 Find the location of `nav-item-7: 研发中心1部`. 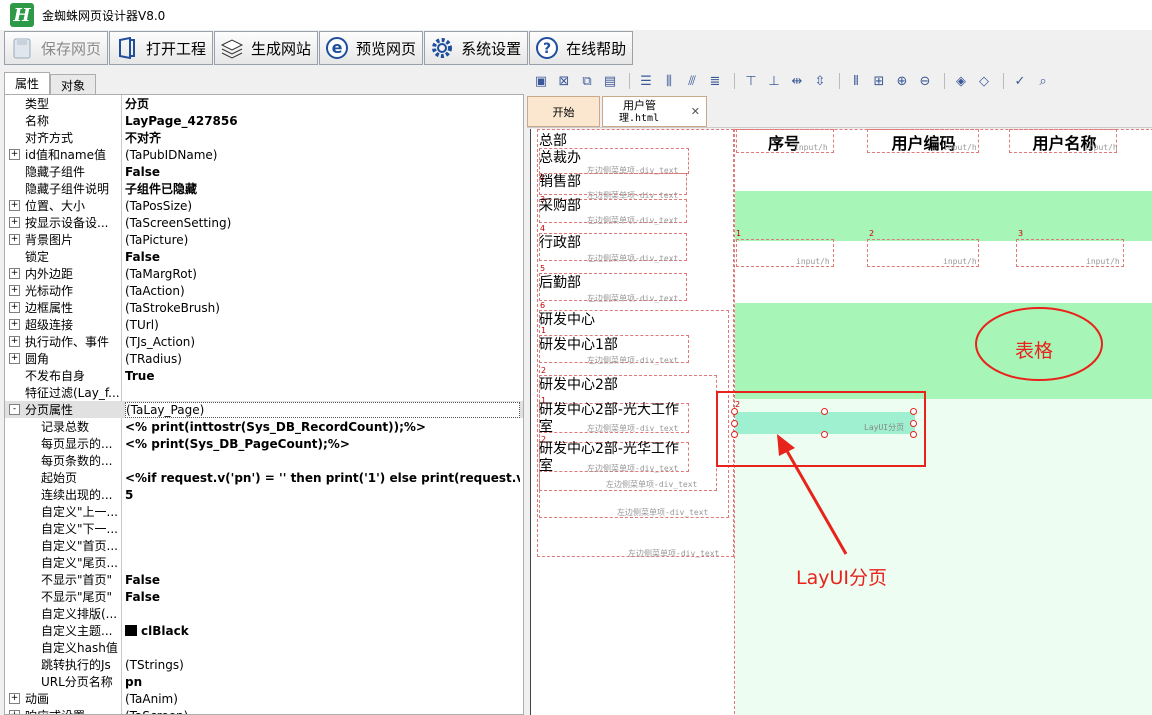

nav-item-7: 研发中心1部 is located at coordinates (578, 344).